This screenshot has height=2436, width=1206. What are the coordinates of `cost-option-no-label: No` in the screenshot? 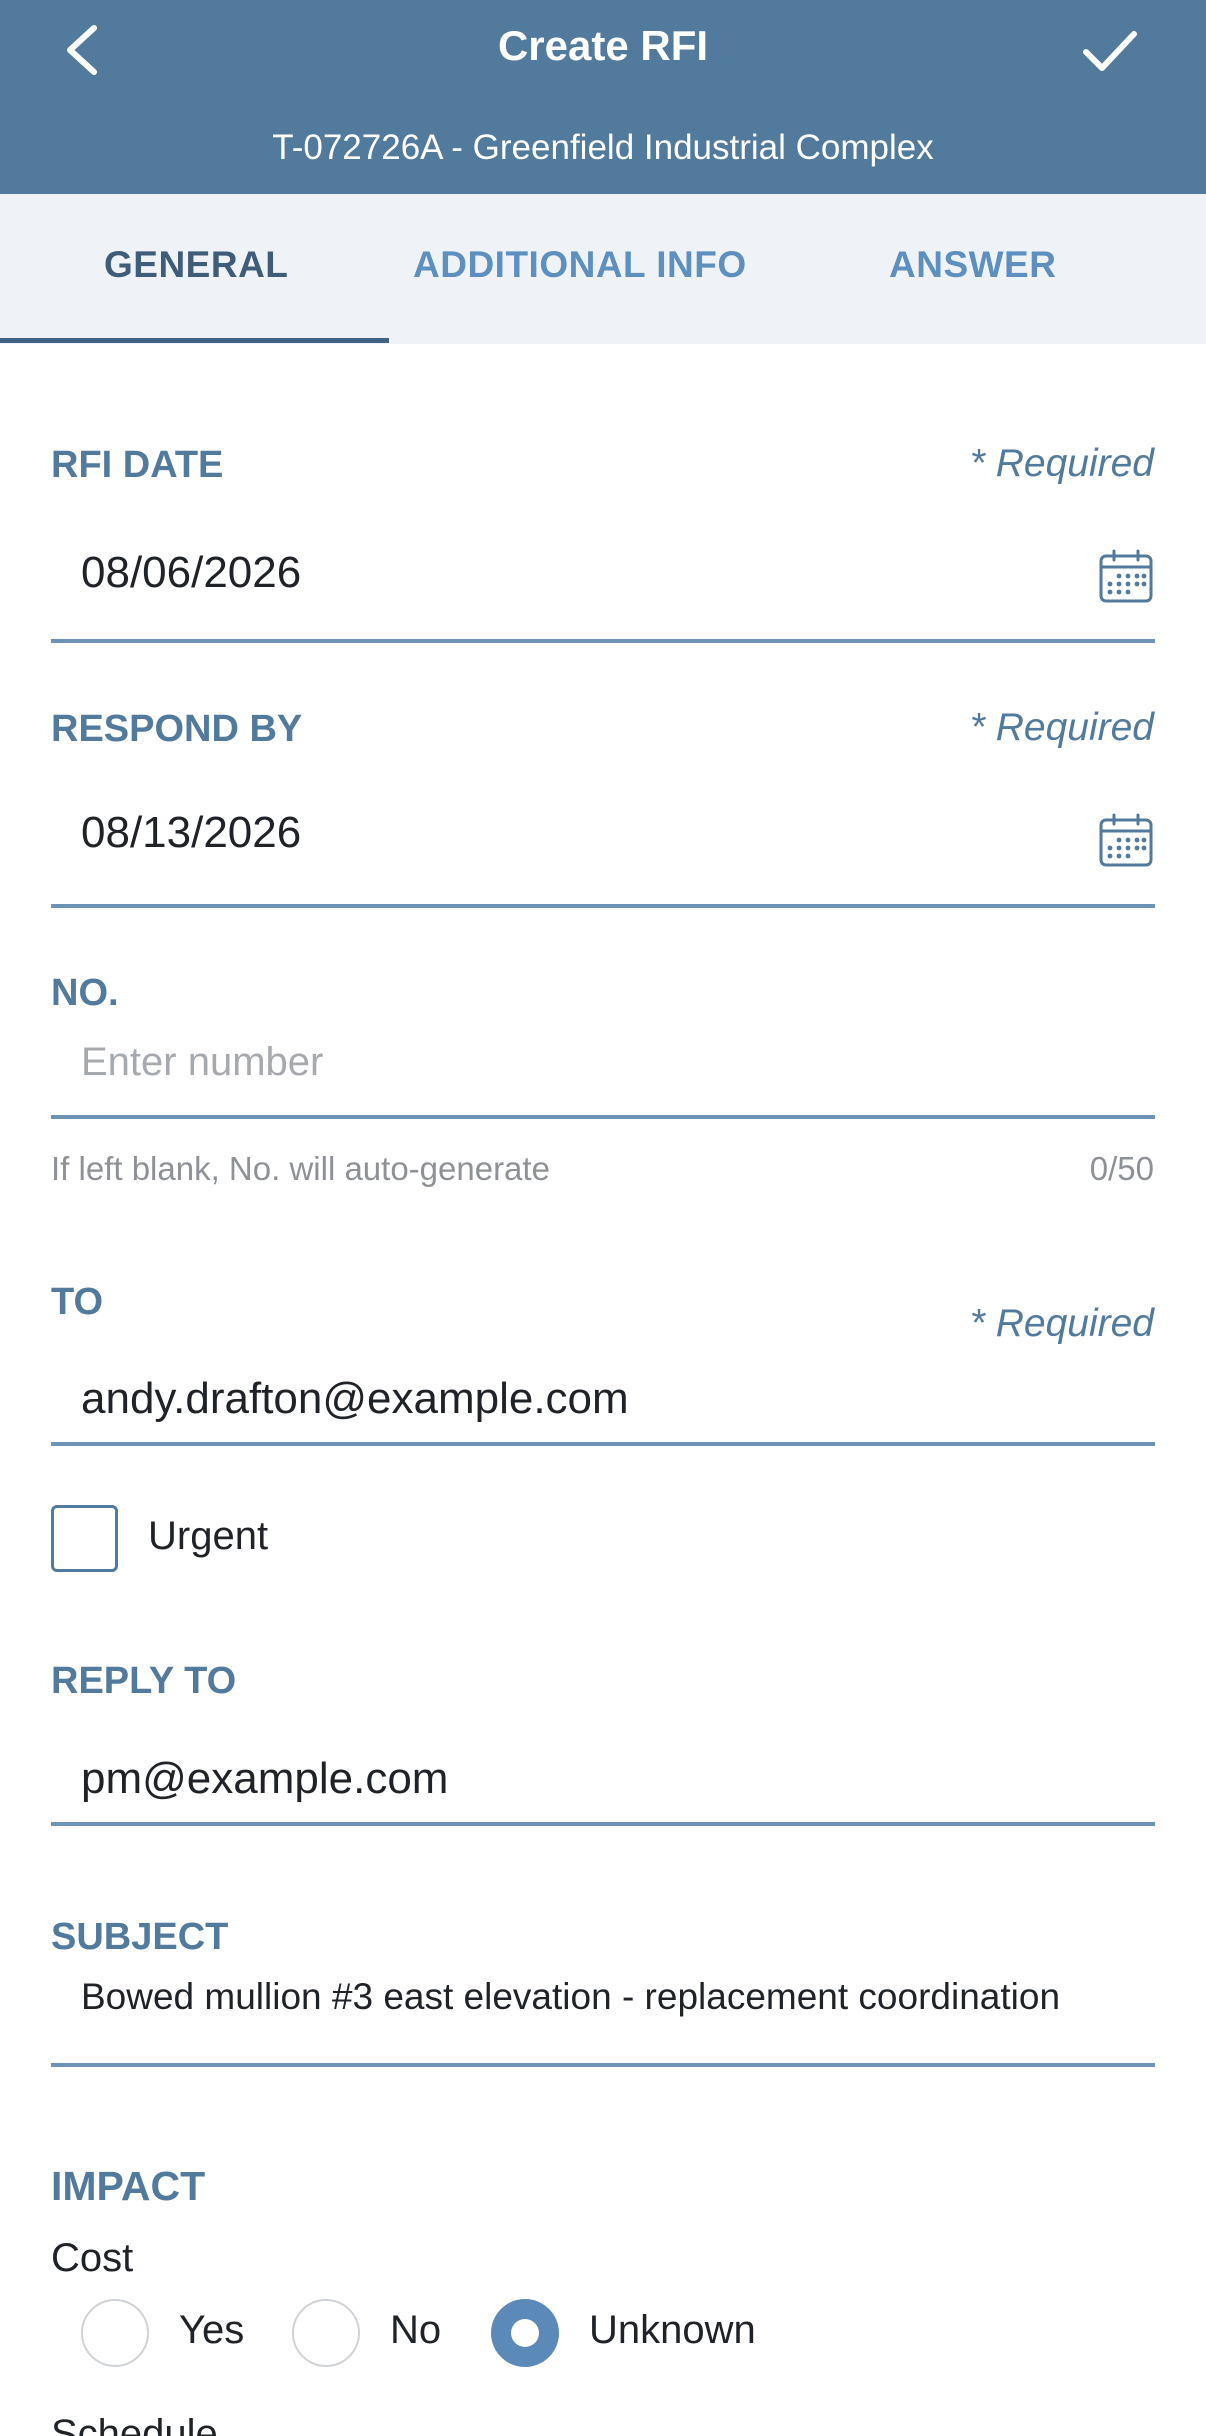 It's located at (416, 2330).